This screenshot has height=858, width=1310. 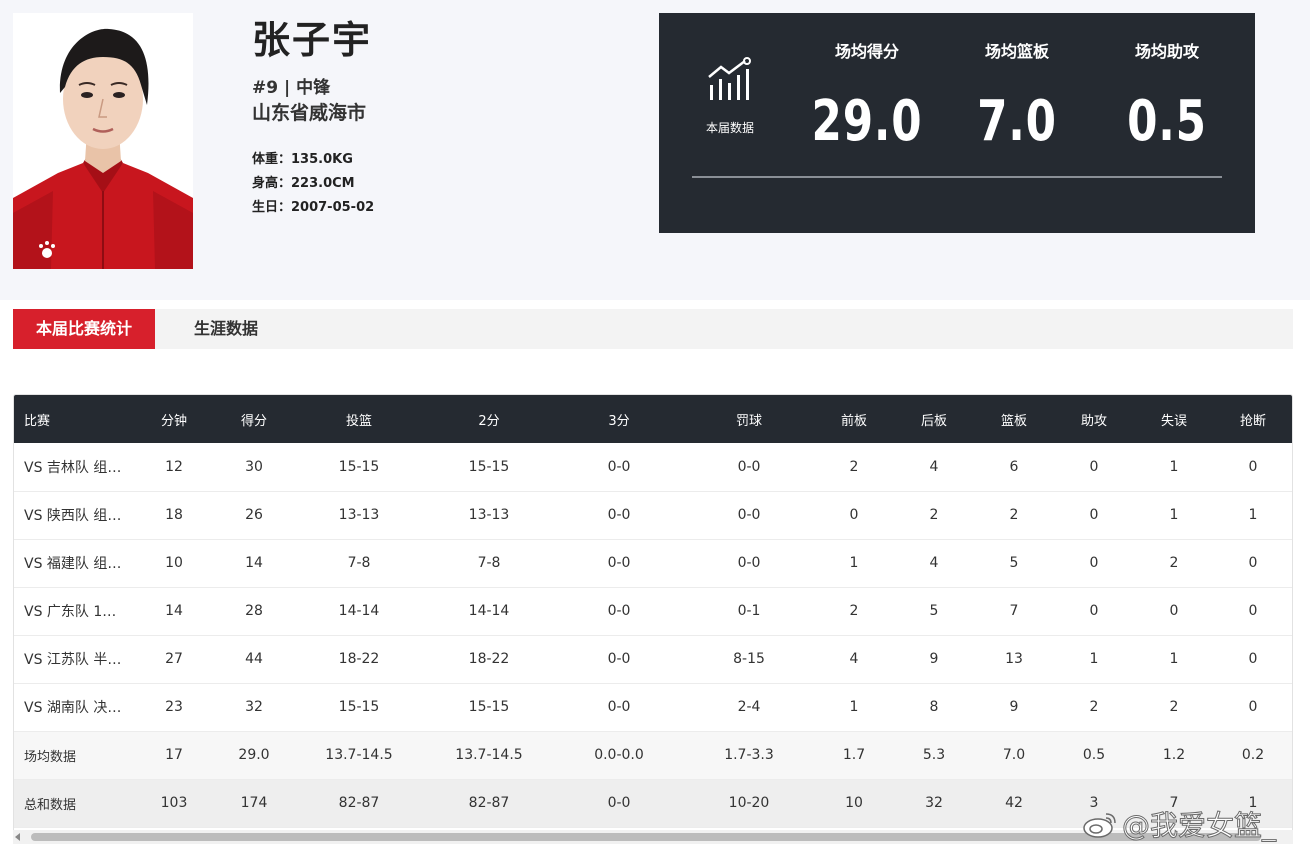 What do you see at coordinates (174, 466) in the screenshot?
I see `stat-cell: 12` at bounding box center [174, 466].